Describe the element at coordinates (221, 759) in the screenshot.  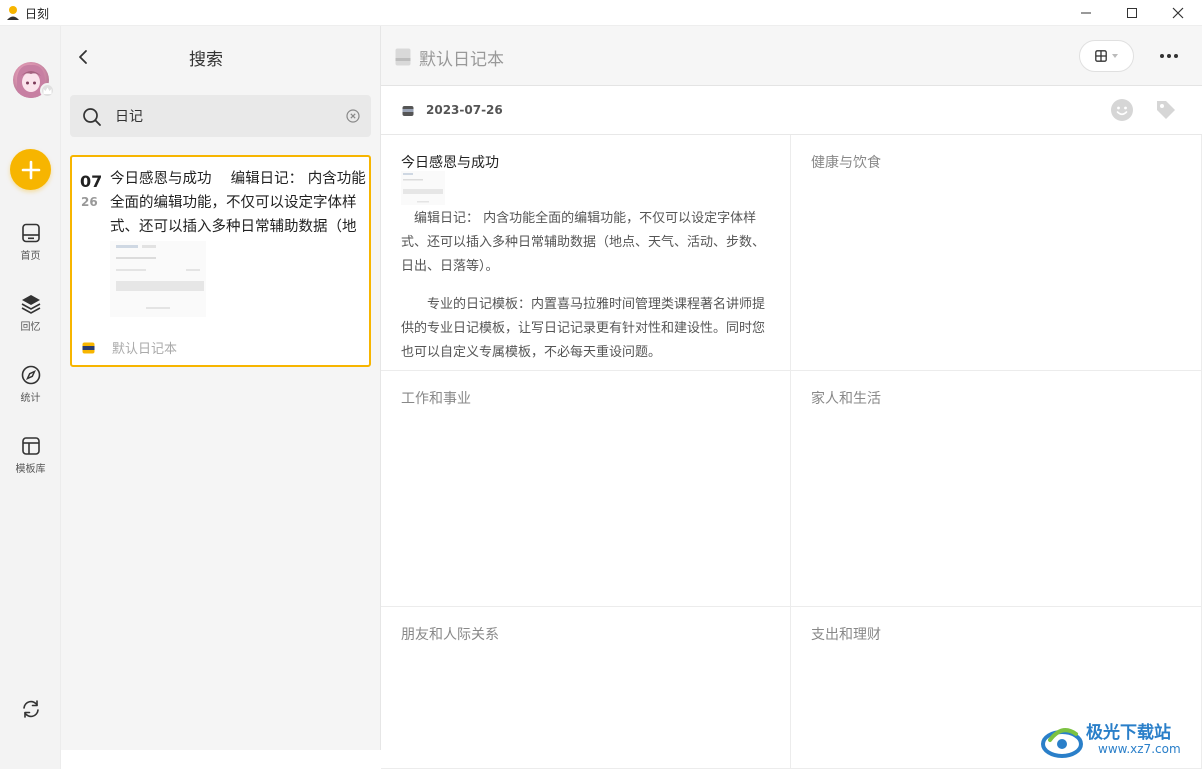
I see `panel-footer` at that location.